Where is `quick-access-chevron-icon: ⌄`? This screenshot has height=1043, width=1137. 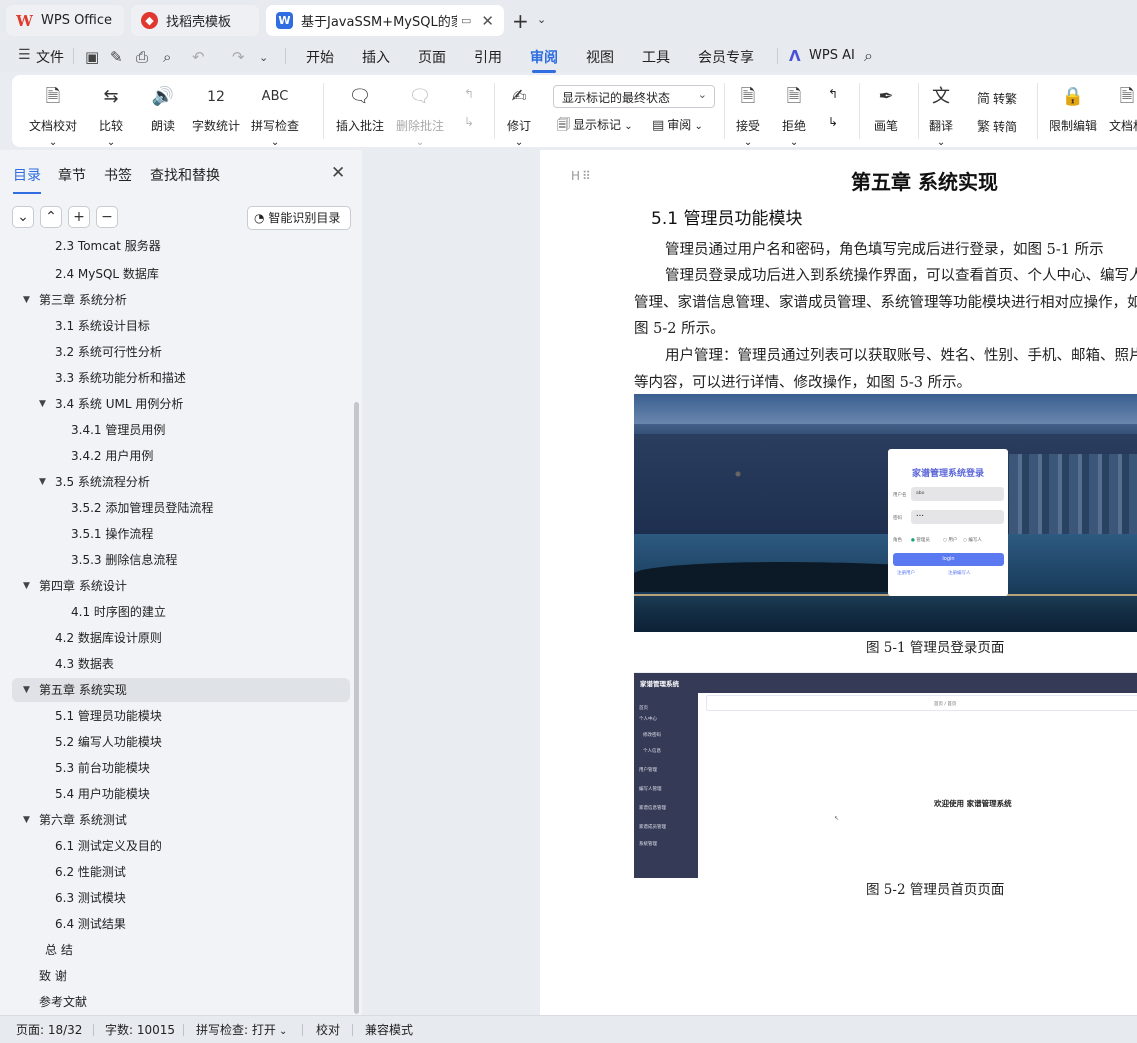 quick-access-chevron-icon: ⌄ is located at coordinates (263, 57).